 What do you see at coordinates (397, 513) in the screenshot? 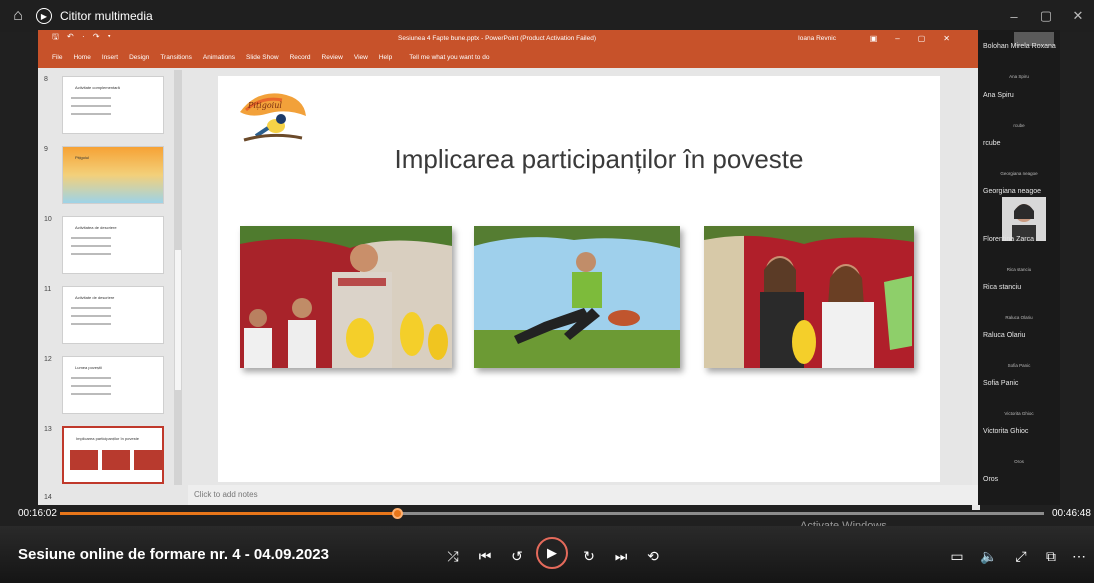
I see `seek-handle` at bounding box center [397, 513].